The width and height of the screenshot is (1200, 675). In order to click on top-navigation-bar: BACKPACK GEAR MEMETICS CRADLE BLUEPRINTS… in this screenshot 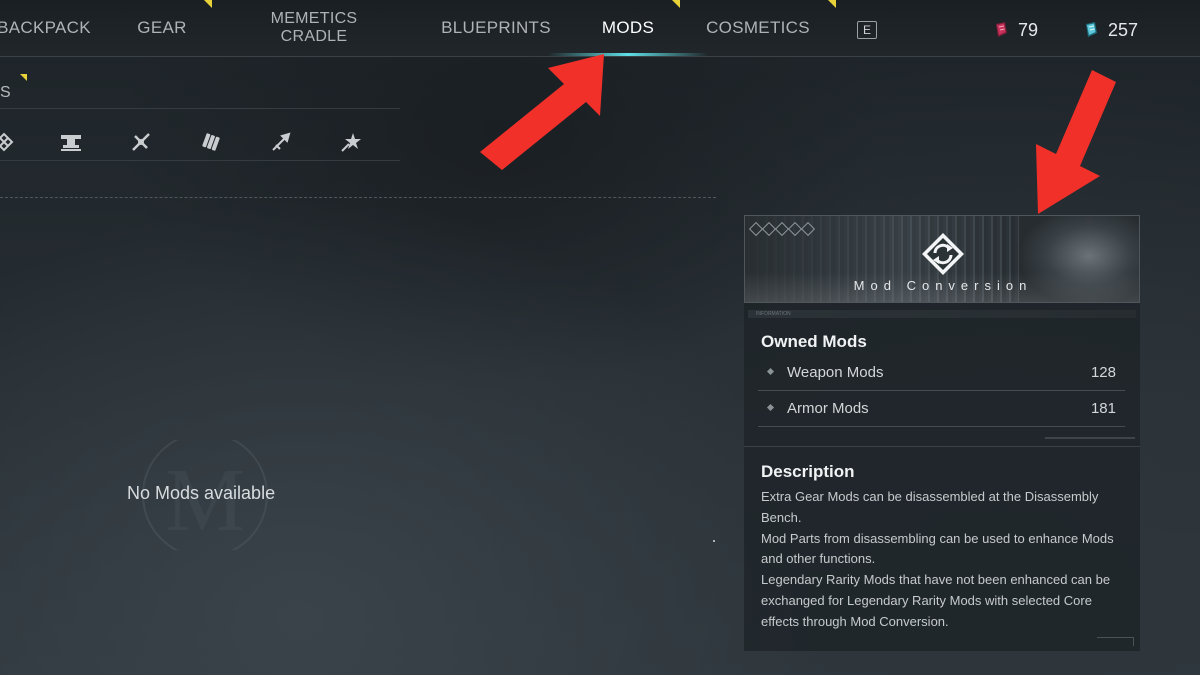, I will do `click(600, 28)`.